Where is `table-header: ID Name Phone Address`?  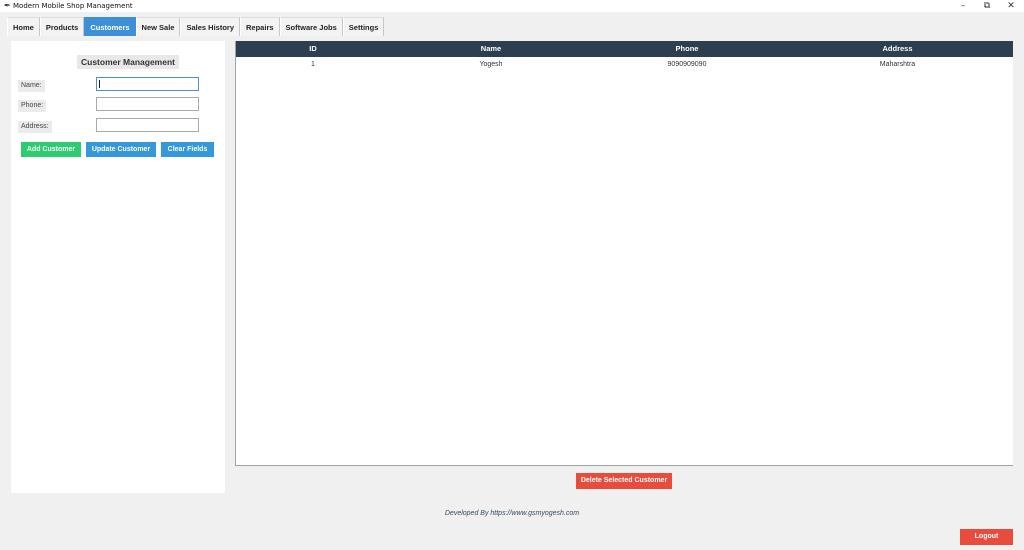 table-header: ID Name Phone Address is located at coordinates (624, 49).